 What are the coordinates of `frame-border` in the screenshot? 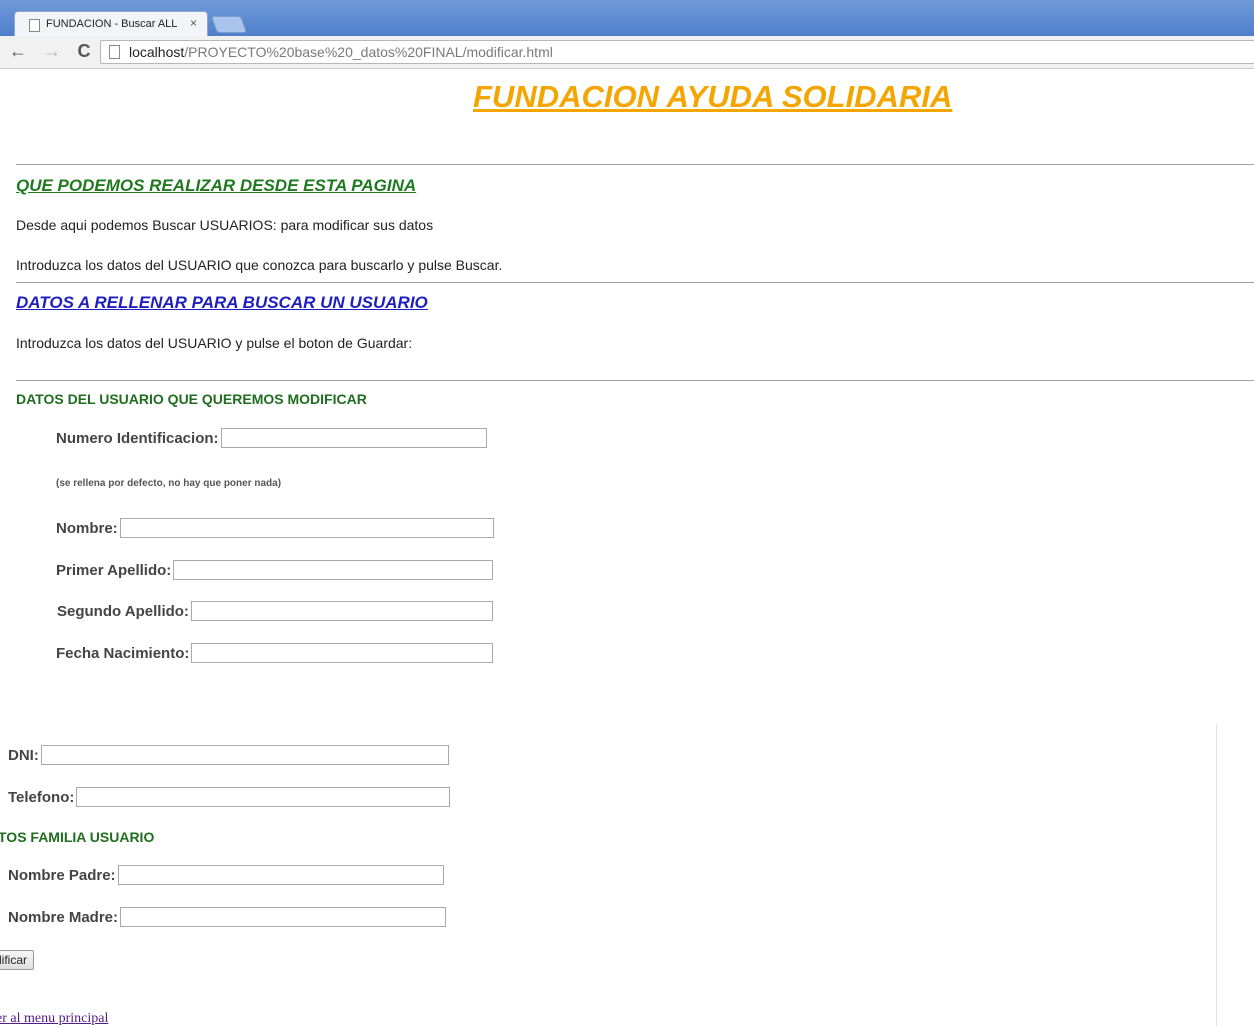 It's located at (1216, 875).